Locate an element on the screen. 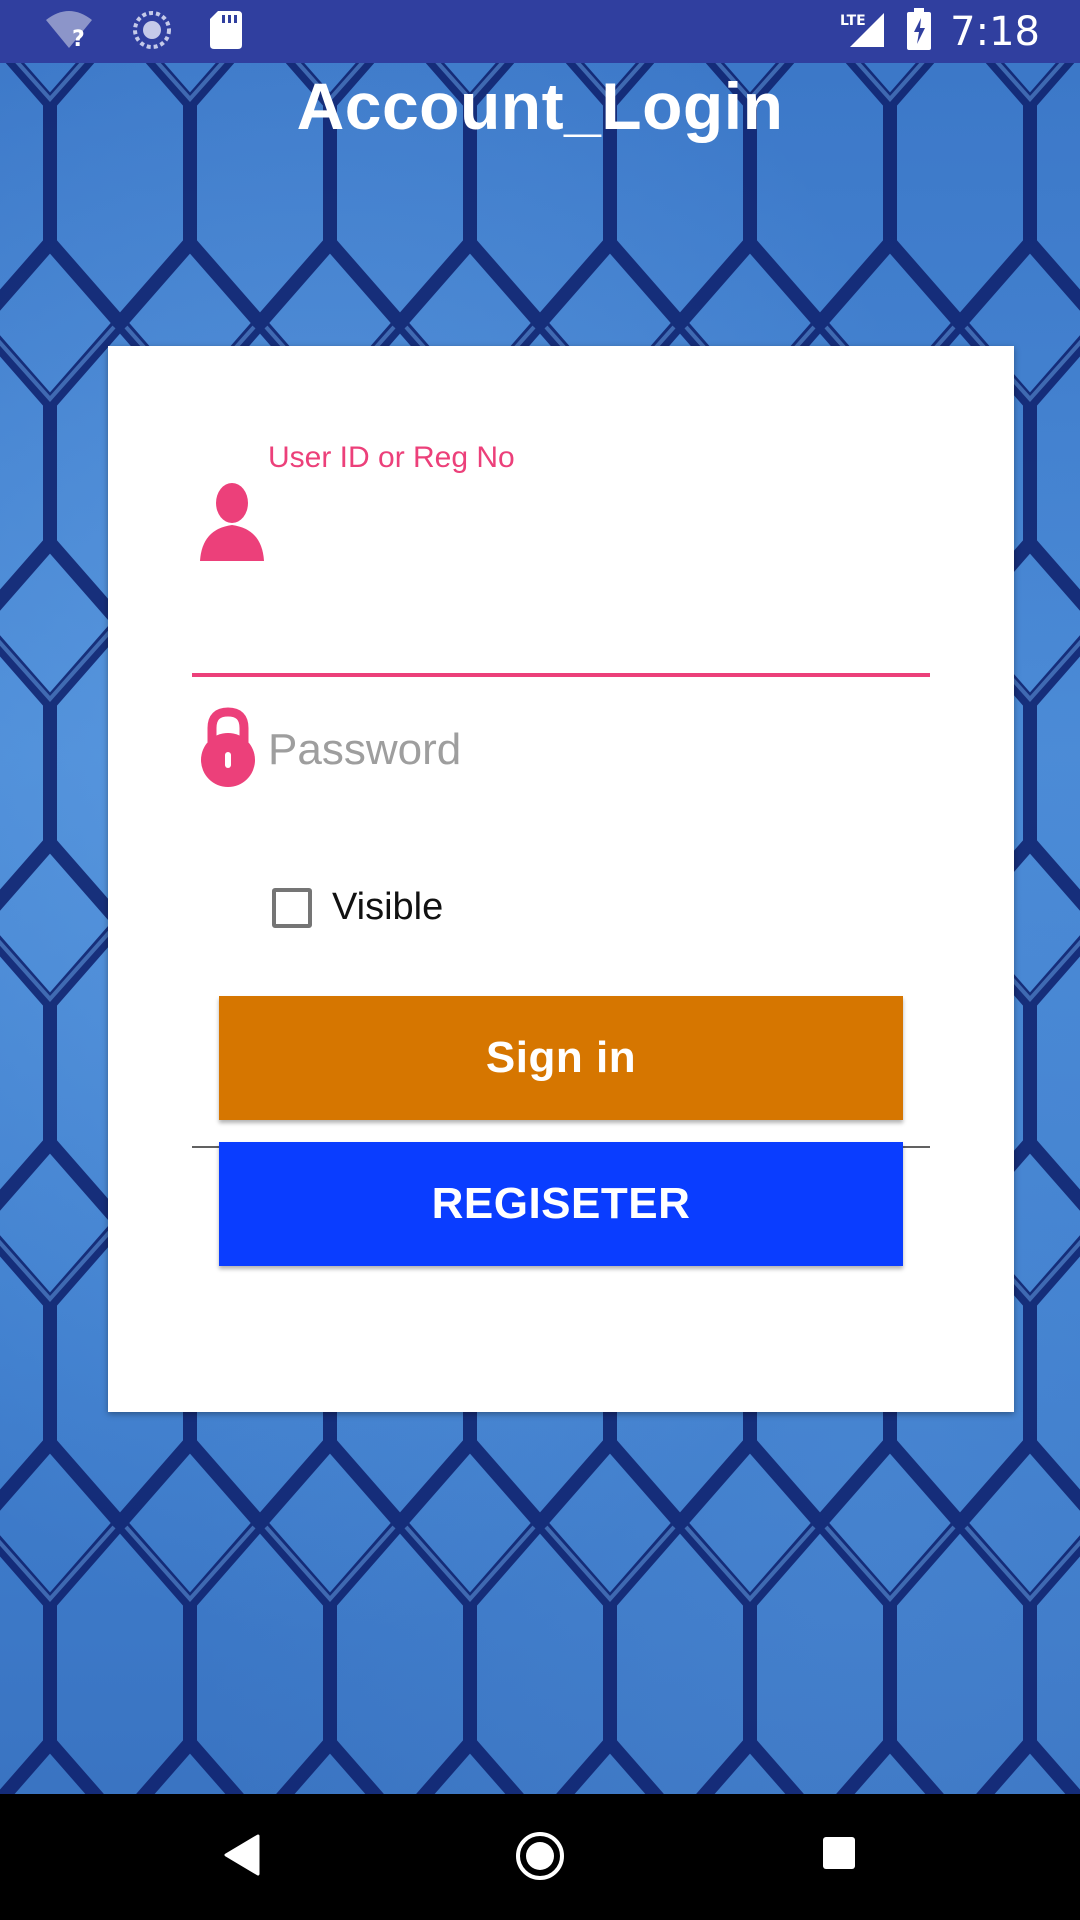 Image resolution: width=1080 pixels, height=1920 pixels. svg-text: LTE is located at coordinates (853, 21).